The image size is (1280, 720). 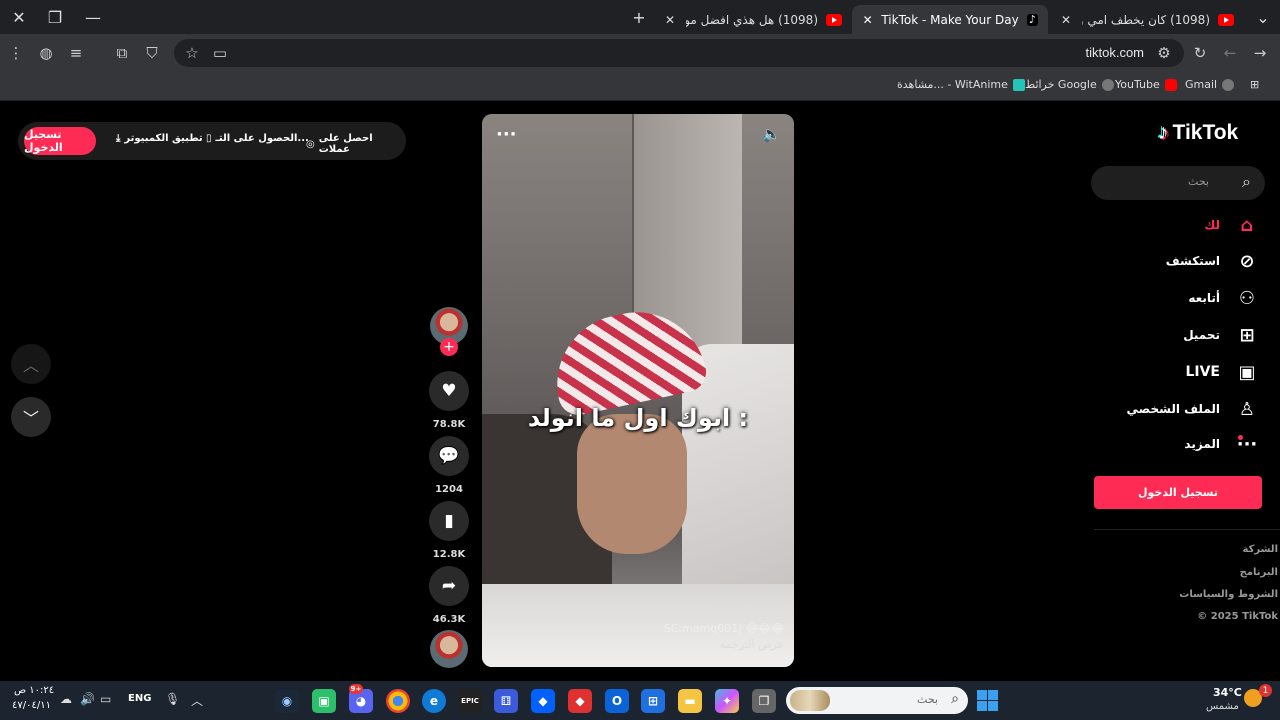 I want to click on back-icon: ←, so click(x=1230, y=53).